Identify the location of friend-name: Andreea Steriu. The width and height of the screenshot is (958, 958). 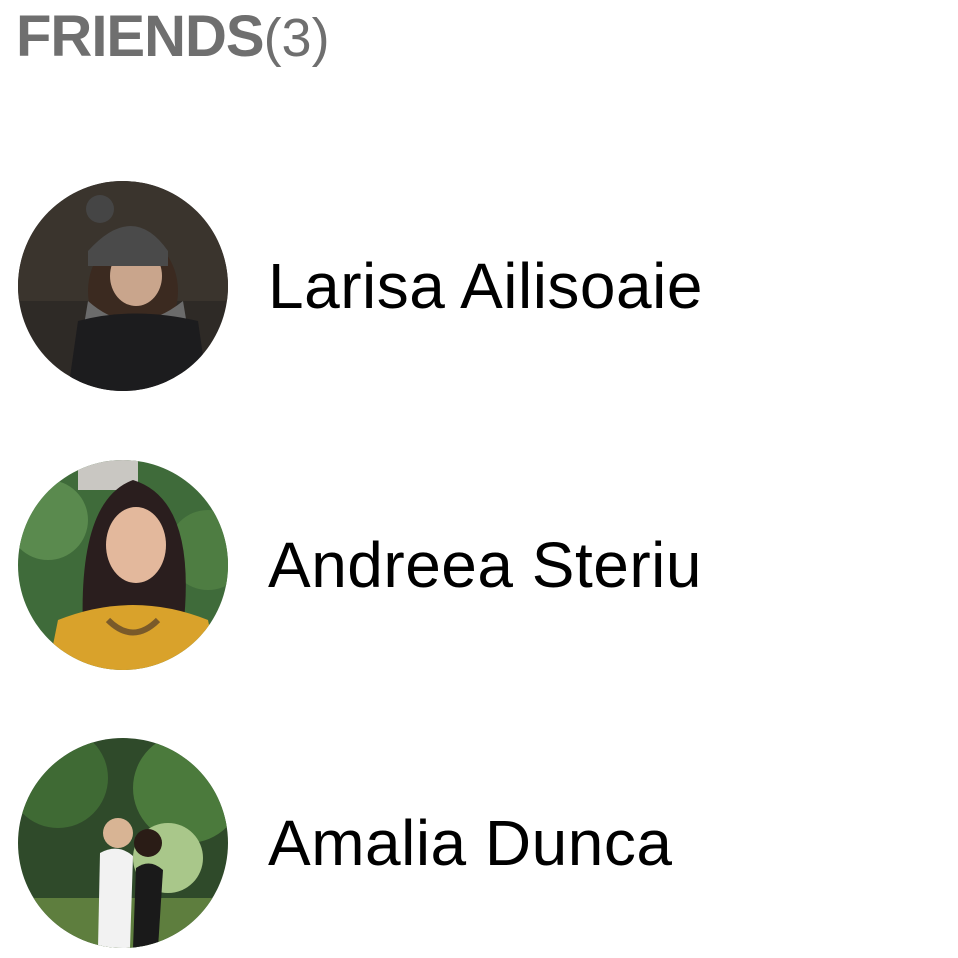
(485, 565).